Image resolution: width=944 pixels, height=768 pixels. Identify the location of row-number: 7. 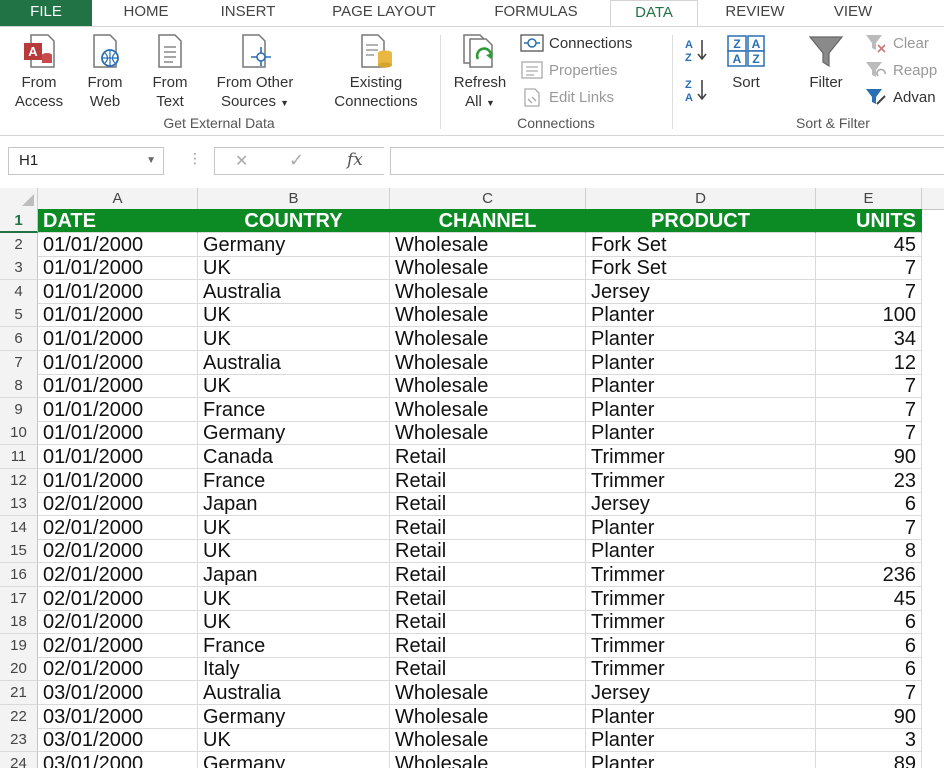
(19, 362).